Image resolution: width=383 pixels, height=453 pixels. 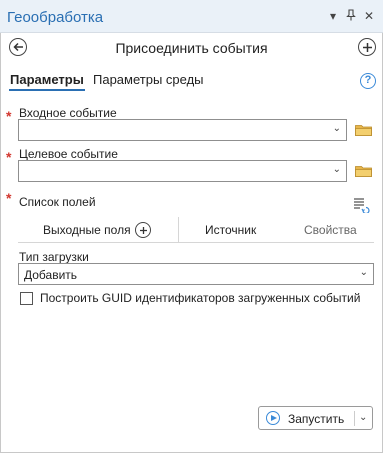 I want to click on run-button-label: Запустить, so click(x=316, y=419).